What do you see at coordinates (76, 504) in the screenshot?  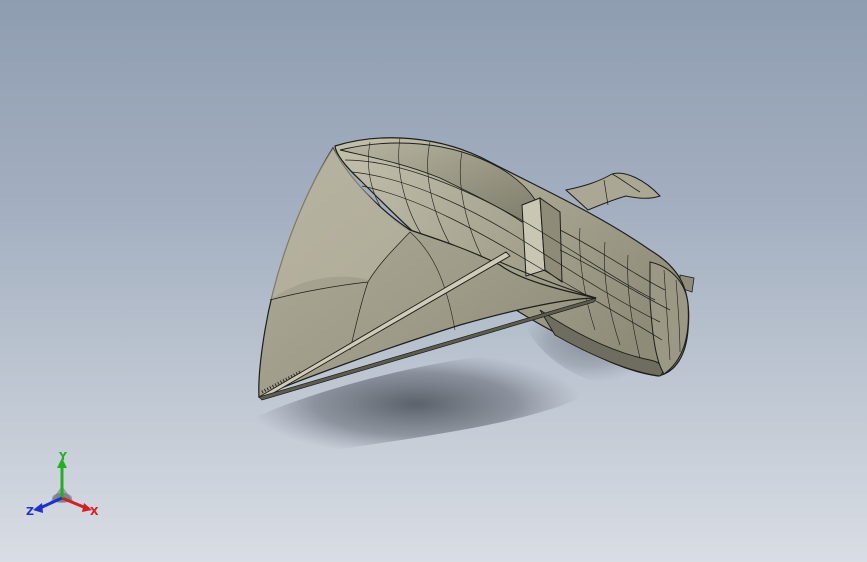 I see `x-axis-arrow` at bounding box center [76, 504].